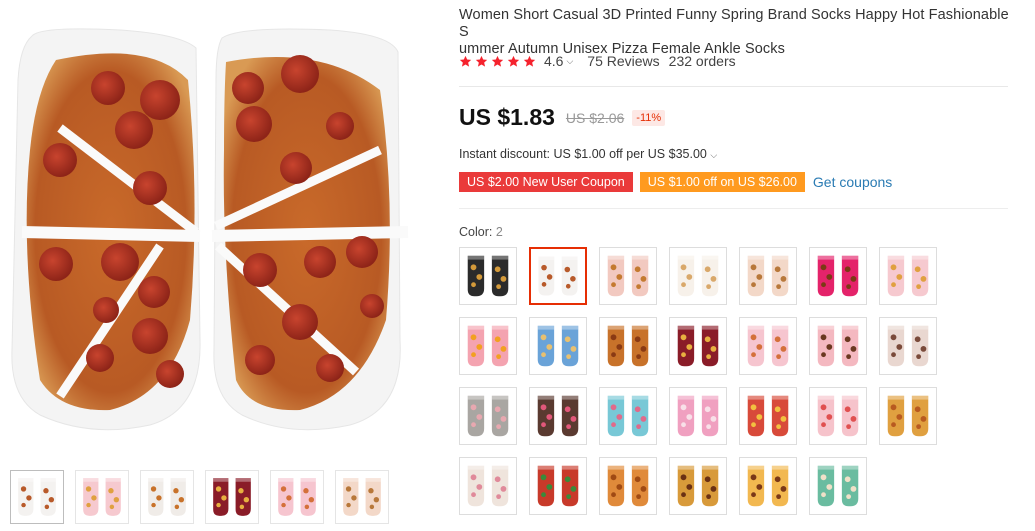 This screenshot has width=1035, height=531. Describe the element at coordinates (852, 182) in the screenshot. I see `get-coupons-link: Get coupons` at that location.